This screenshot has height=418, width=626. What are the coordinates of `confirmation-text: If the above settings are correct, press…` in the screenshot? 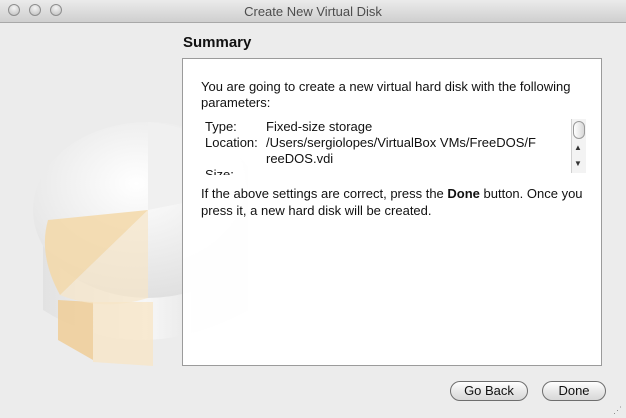 It's located at (396, 202).